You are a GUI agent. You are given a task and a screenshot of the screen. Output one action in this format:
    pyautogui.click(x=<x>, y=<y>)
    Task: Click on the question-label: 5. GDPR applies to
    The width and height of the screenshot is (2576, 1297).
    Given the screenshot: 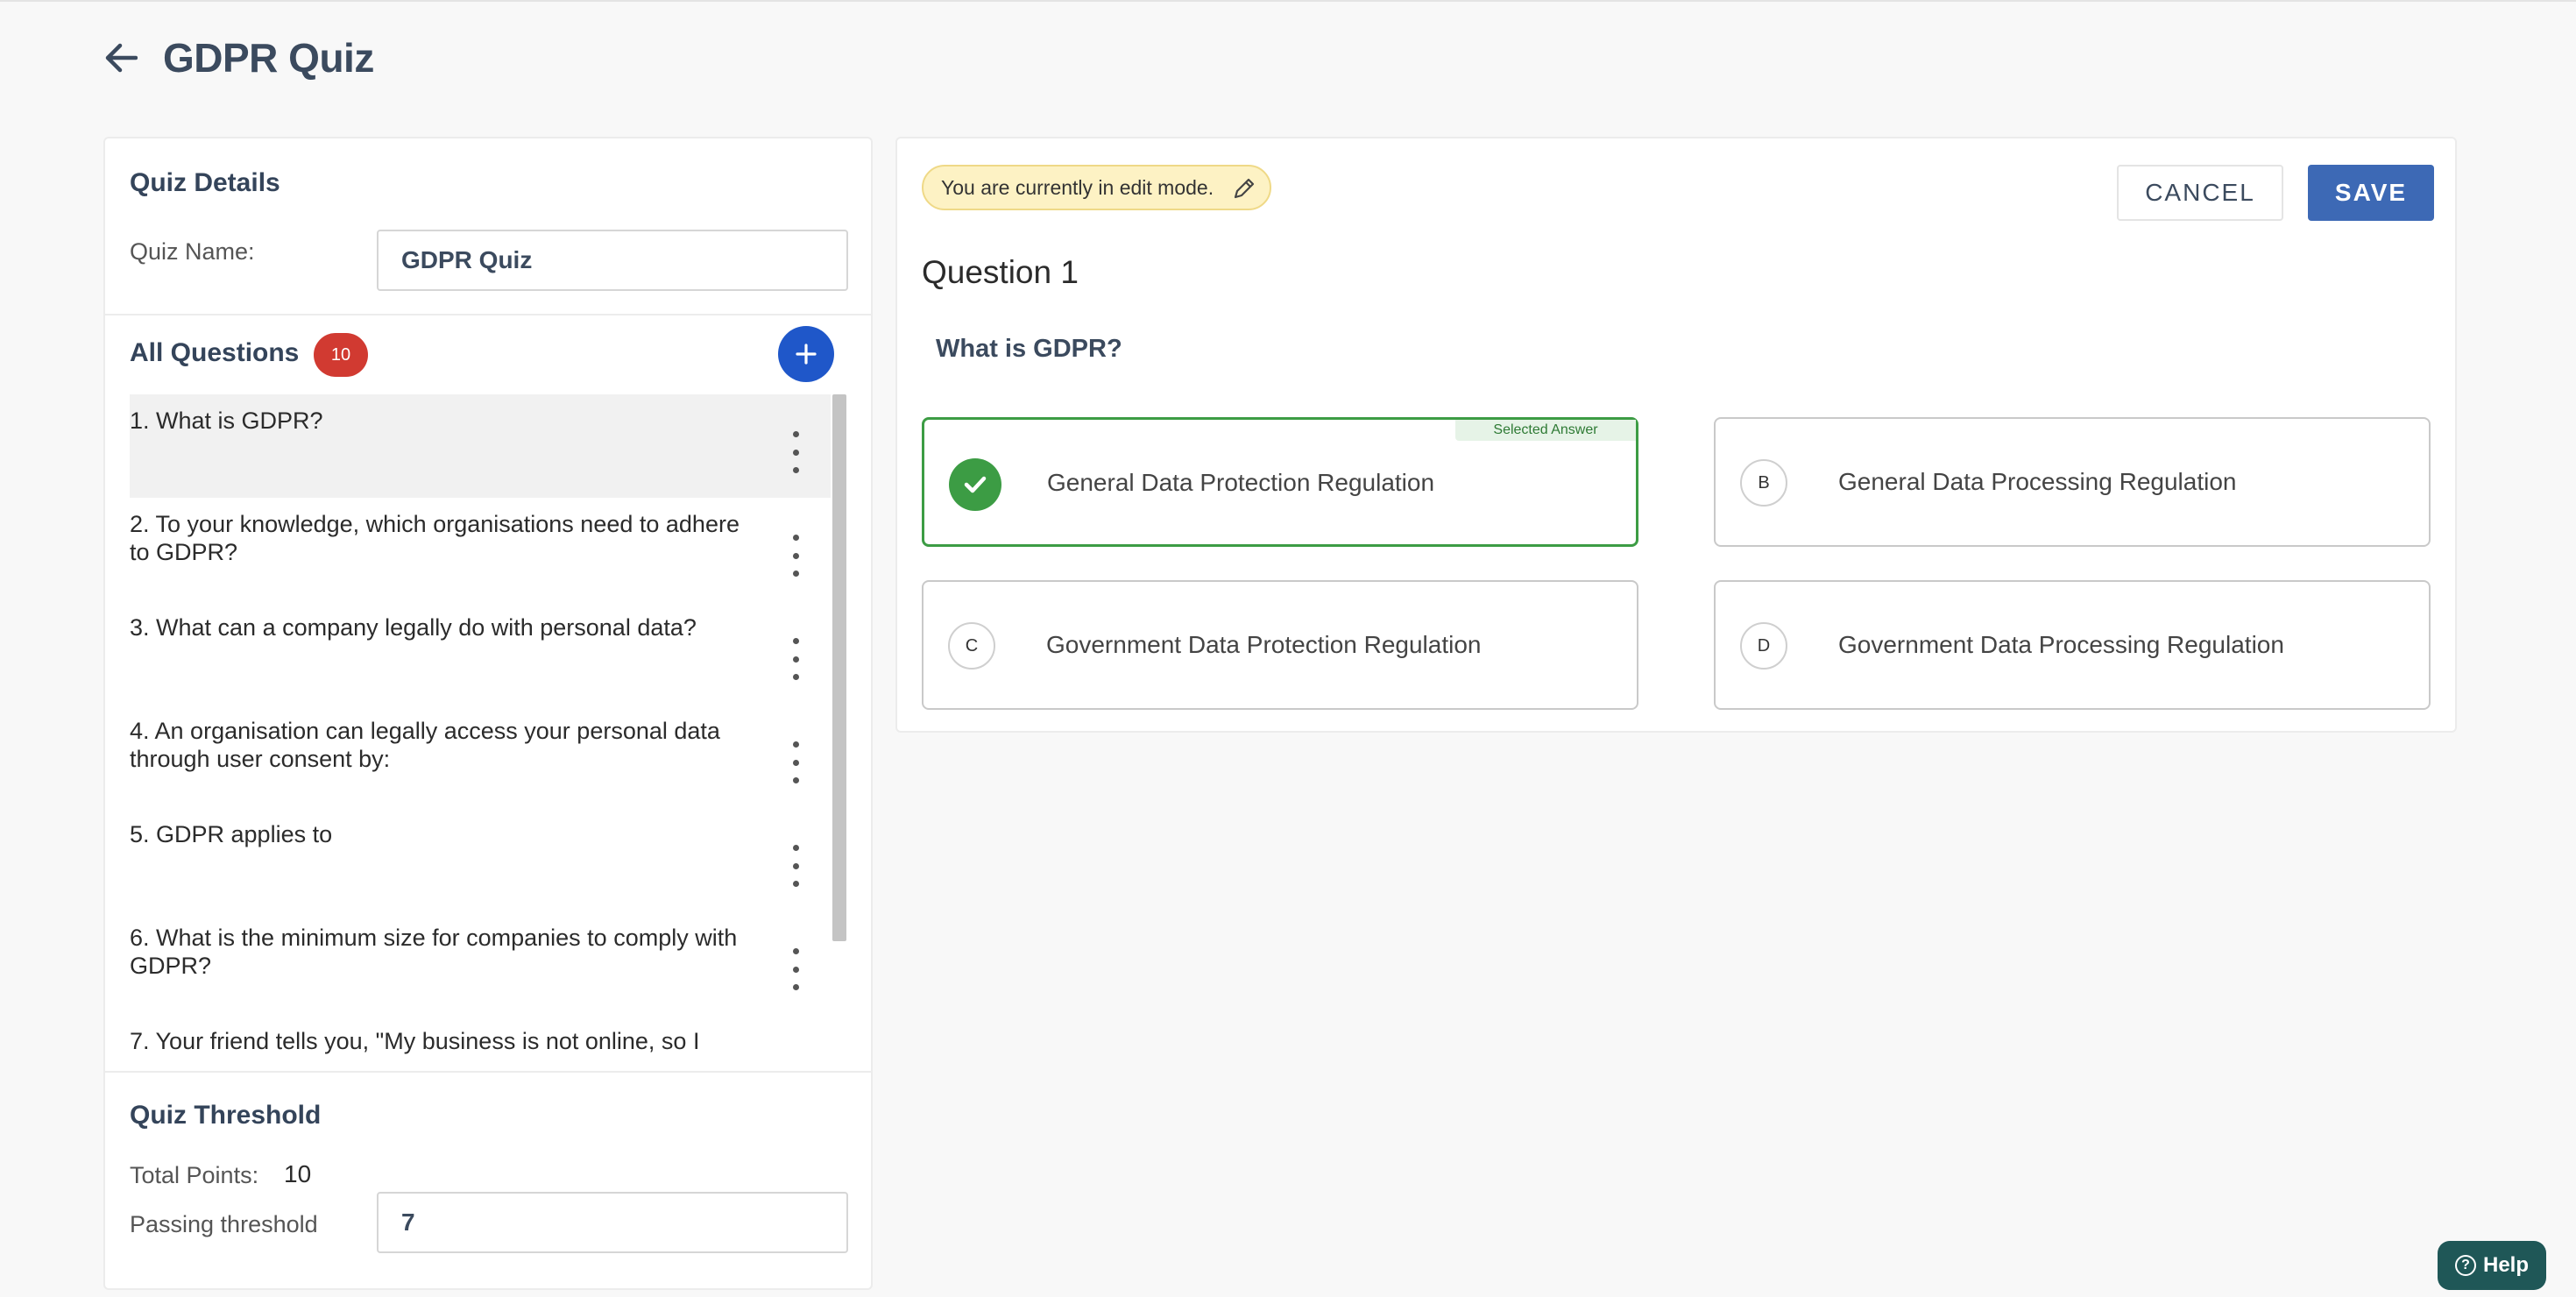 What is the action you would take?
    pyautogui.click(x=231, y=834)
    